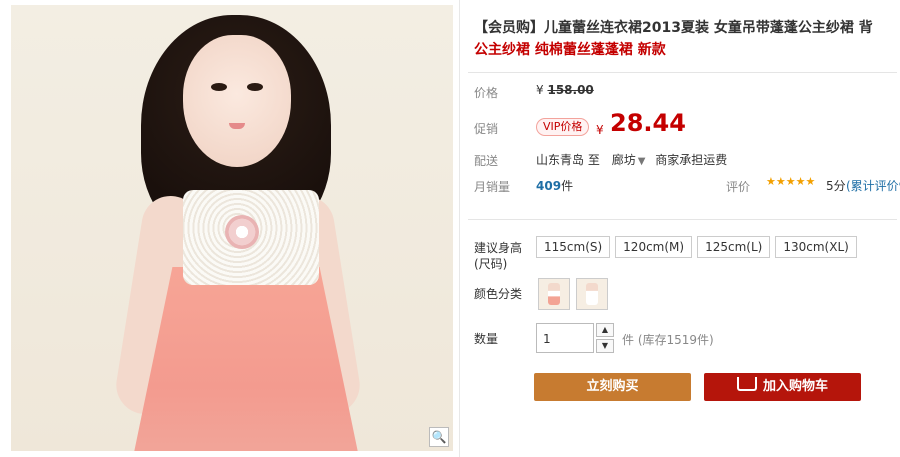 The width and height of the screenshot is (900, 457). I want to click on original-price-currency: ¥, so click(540, 90).